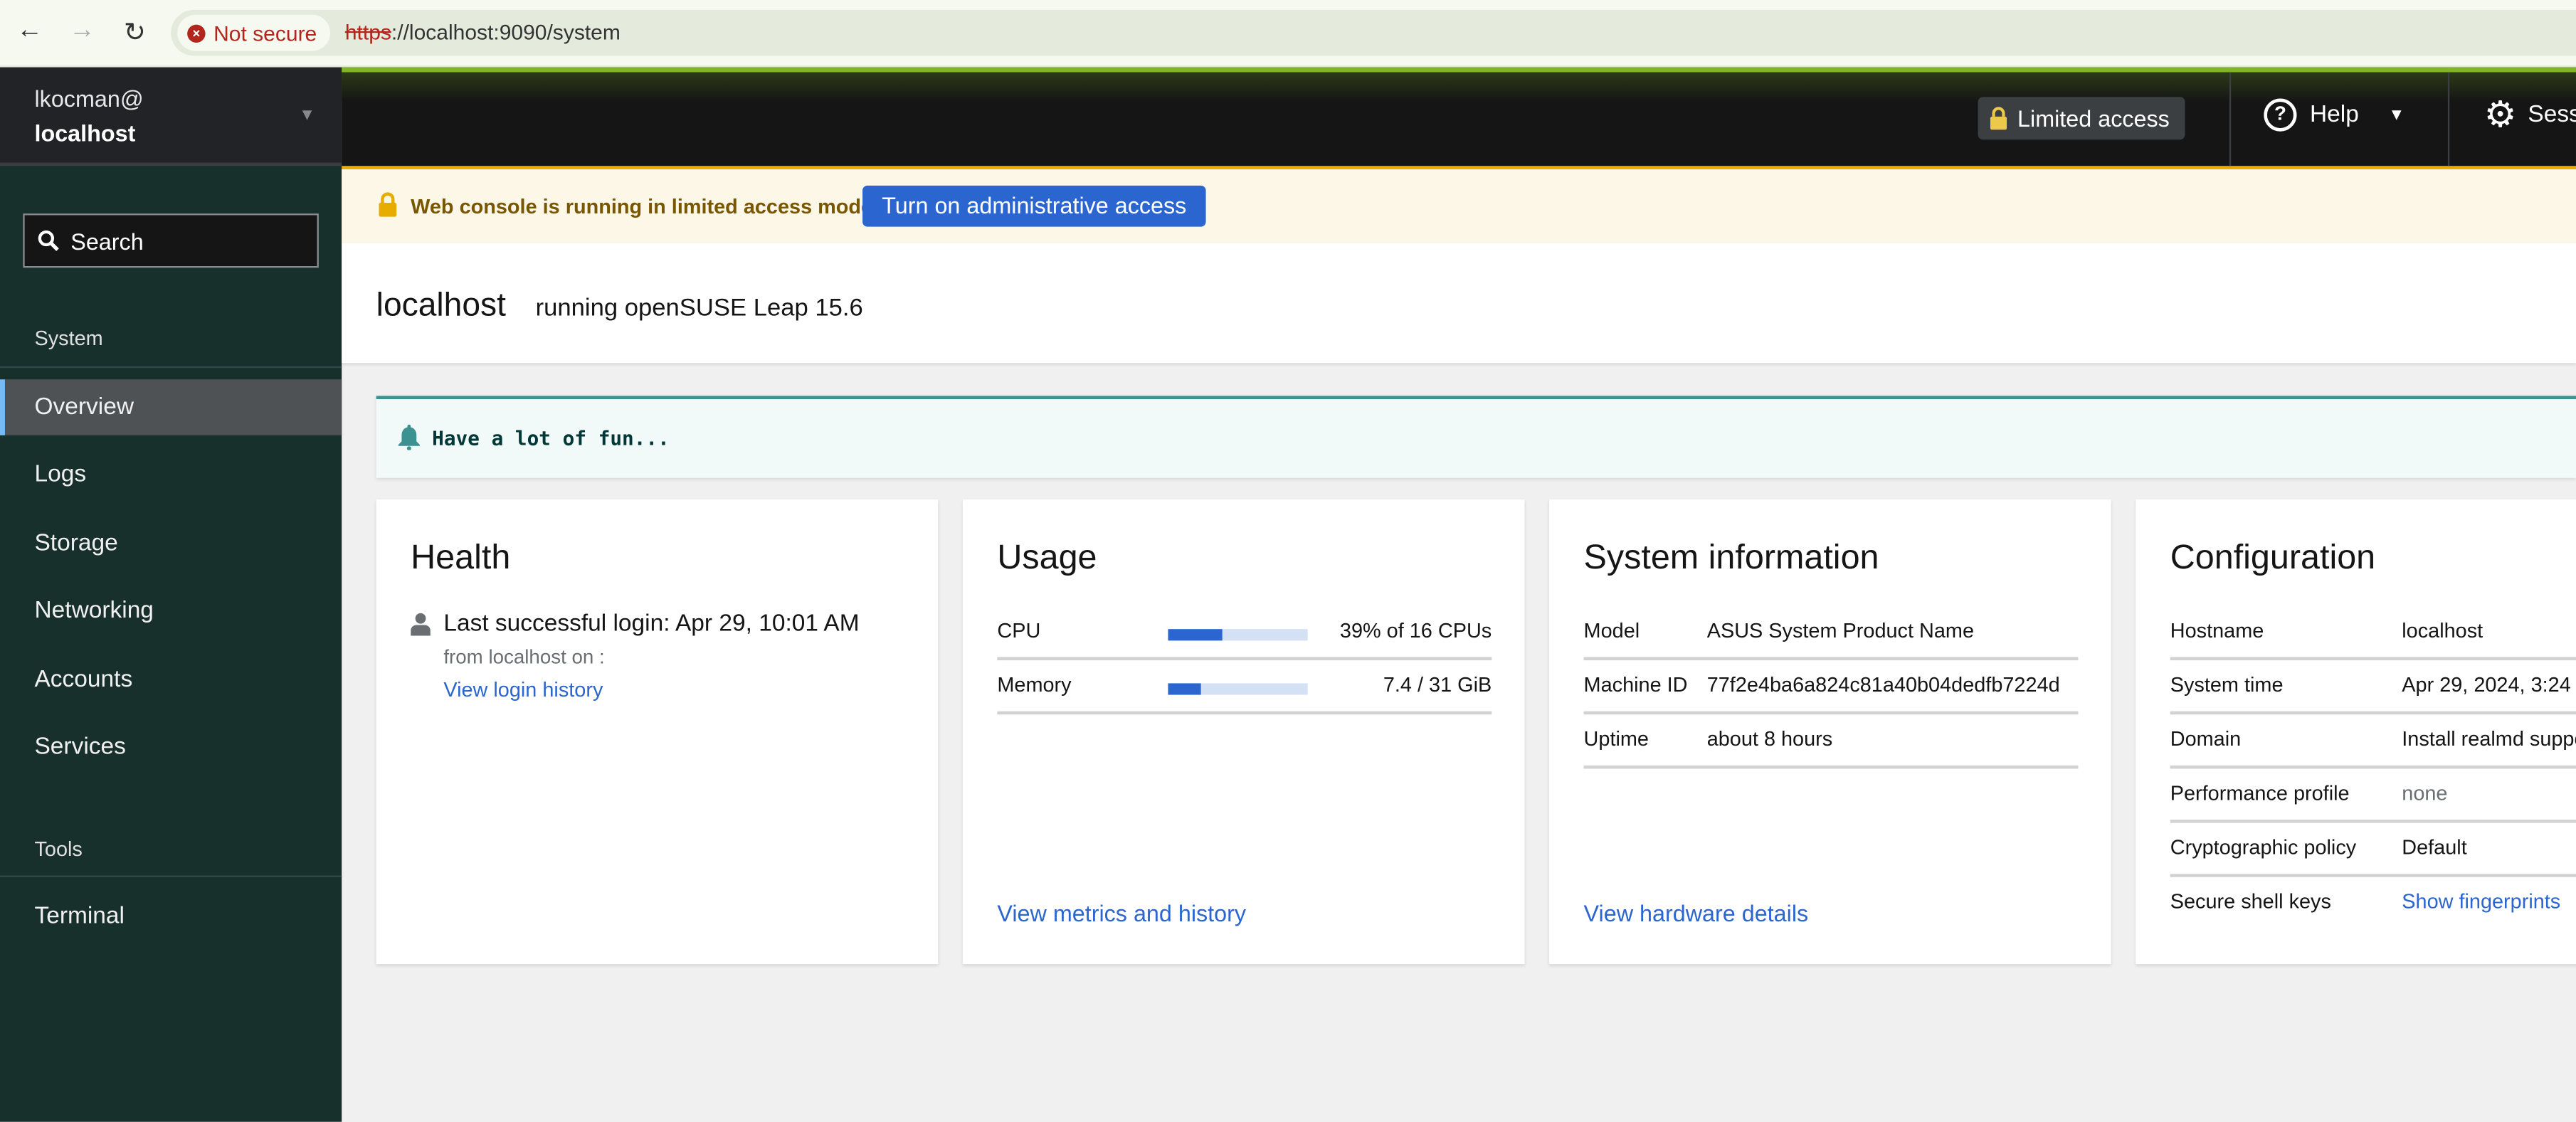  Describe the element at coordinates (2334, 115) in the screenshot. I see `help-menu: ? Help ▼` at that location.